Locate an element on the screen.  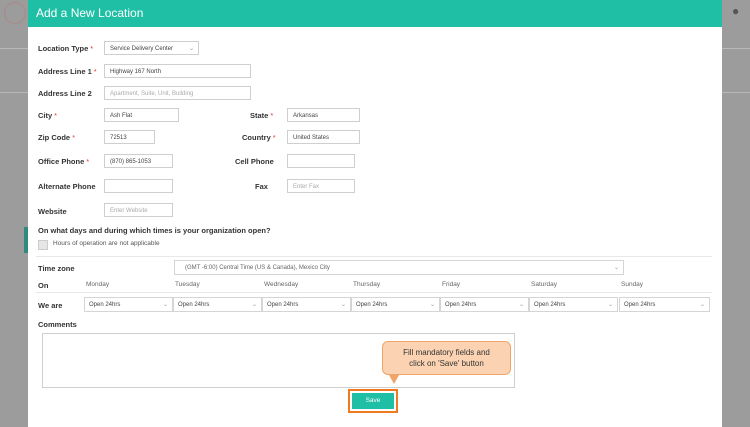
country-input: United States is located at coordinates (323, 137).